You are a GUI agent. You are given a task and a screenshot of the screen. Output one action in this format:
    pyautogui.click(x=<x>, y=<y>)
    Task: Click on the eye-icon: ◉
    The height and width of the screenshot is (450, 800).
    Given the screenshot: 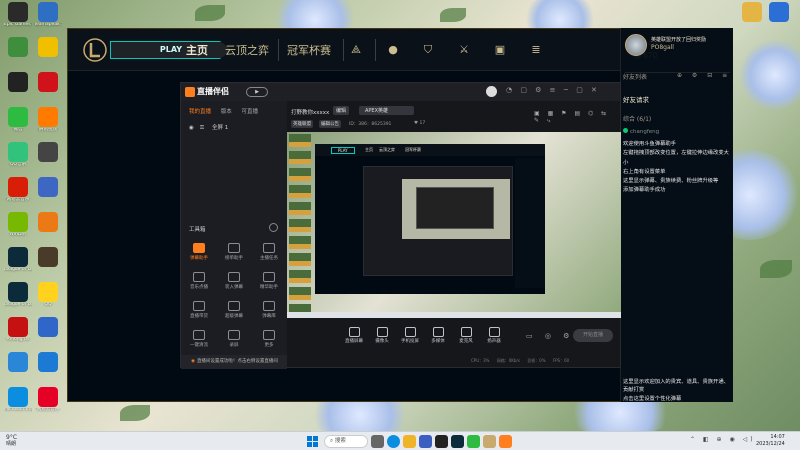 What is the action you would take?
    pyautogui.click(x=191, y=128)
    